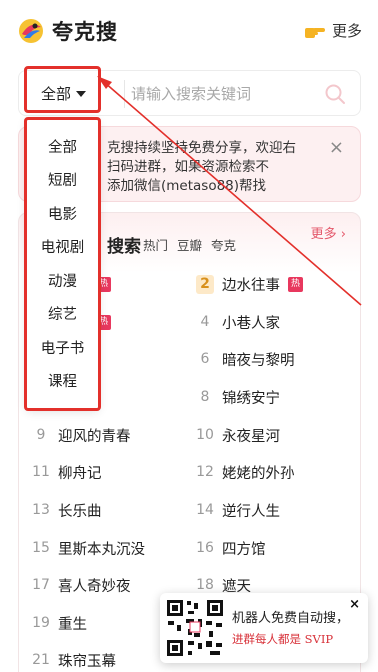 The height and width of the screenshot is (672, 378). I want to click on list-item: 14 逆行人生, so click(238, 510).